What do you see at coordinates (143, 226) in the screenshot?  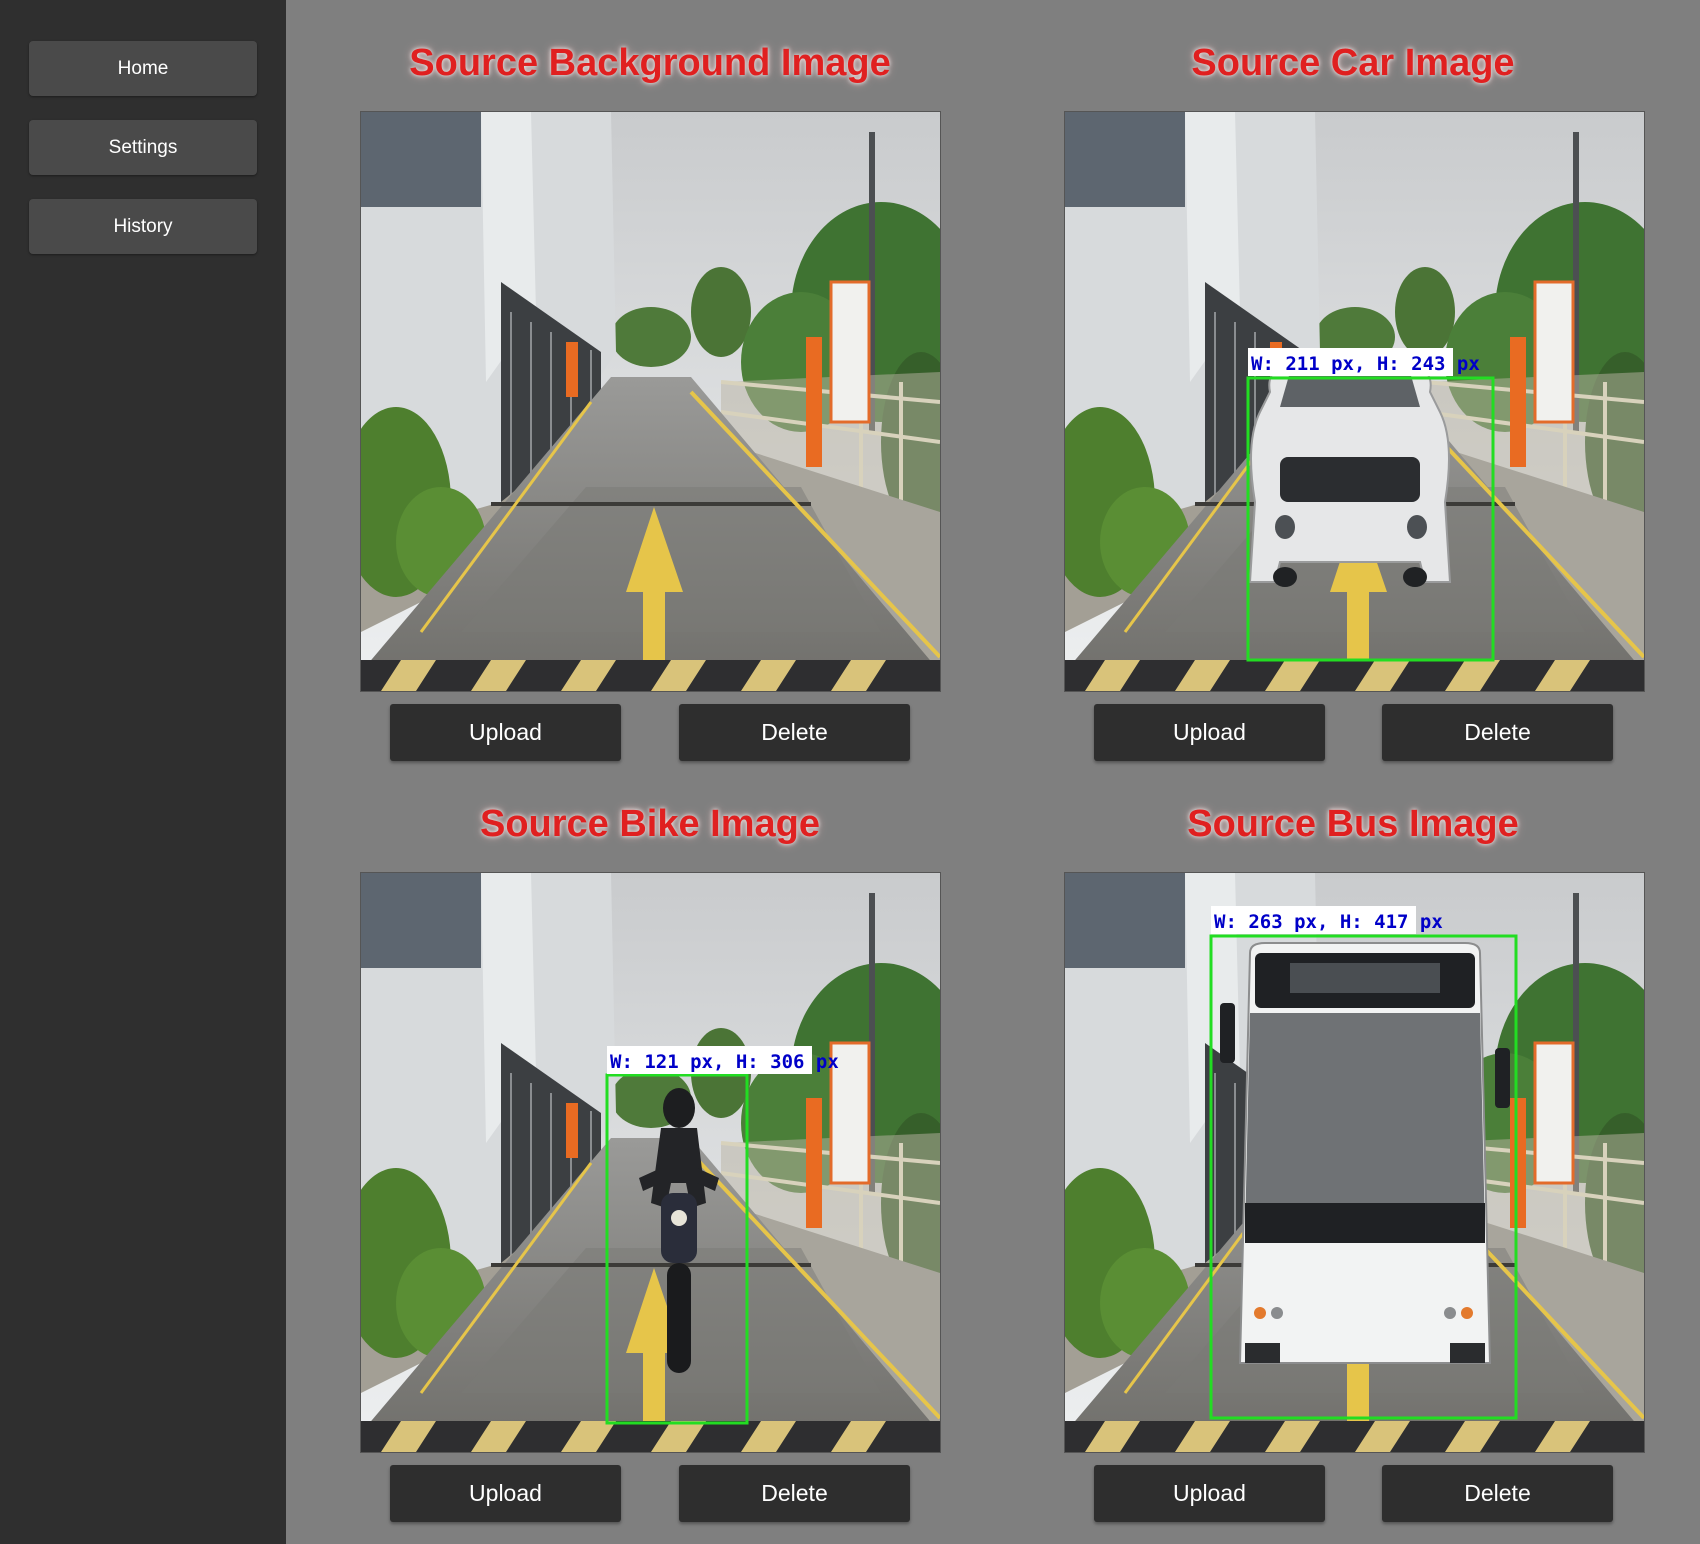 I see `sidebar-item-history: History` at bounding box center [143, 226].